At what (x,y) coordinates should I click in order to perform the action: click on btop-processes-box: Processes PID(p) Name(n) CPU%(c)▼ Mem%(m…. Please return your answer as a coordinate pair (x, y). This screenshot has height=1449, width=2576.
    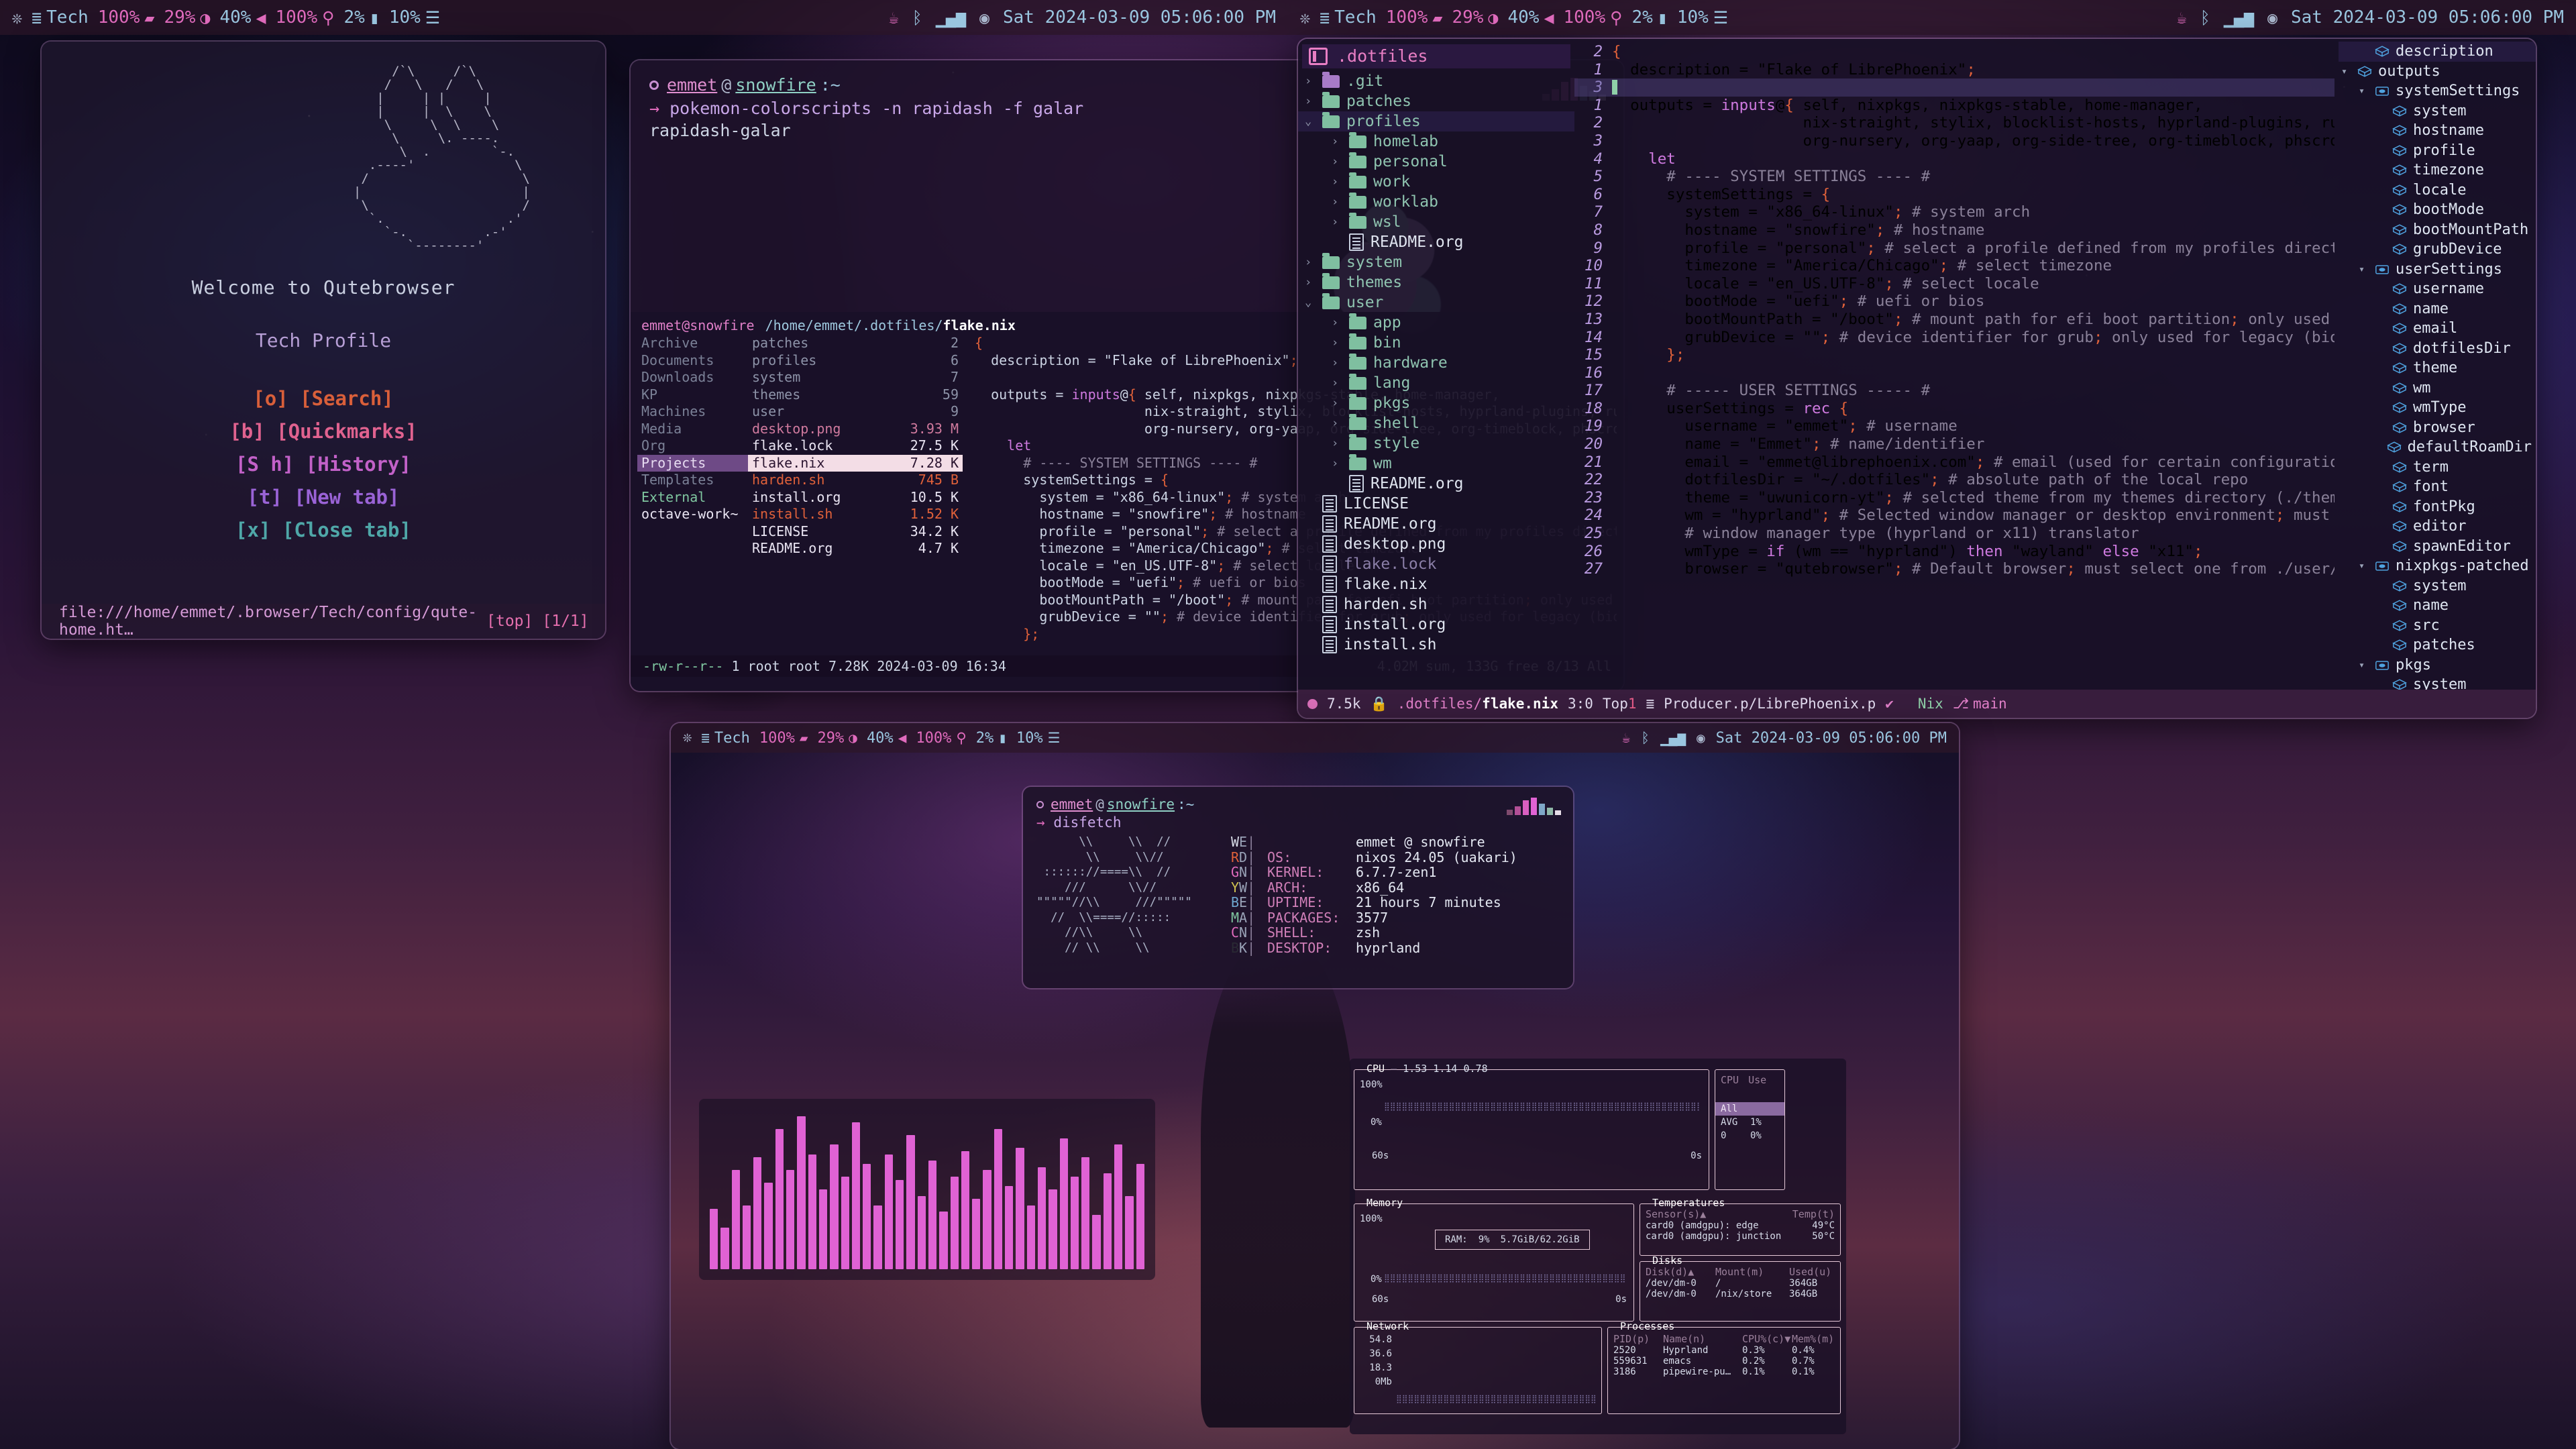
    Looking at the image, I should click on (1724, 1367).